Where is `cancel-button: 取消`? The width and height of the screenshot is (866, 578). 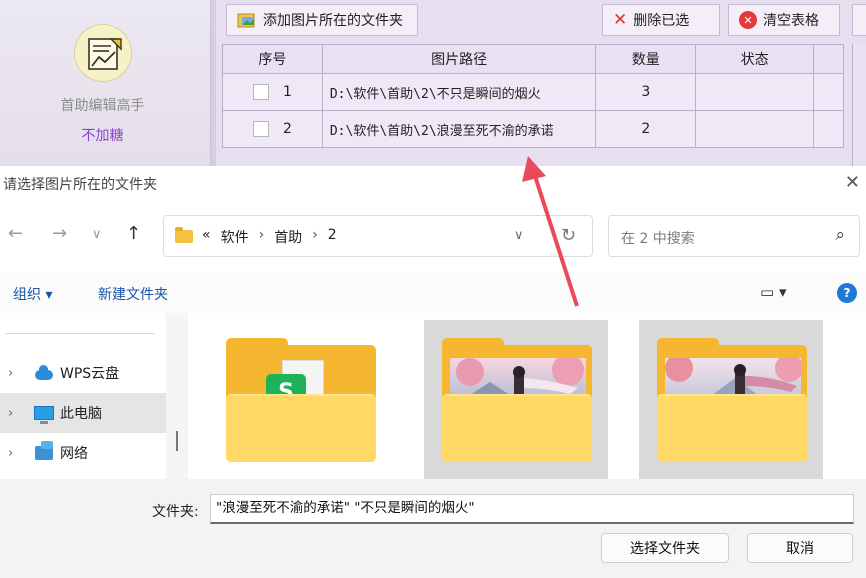
cancel-button: 取消 is located at coordinates (800, 548).